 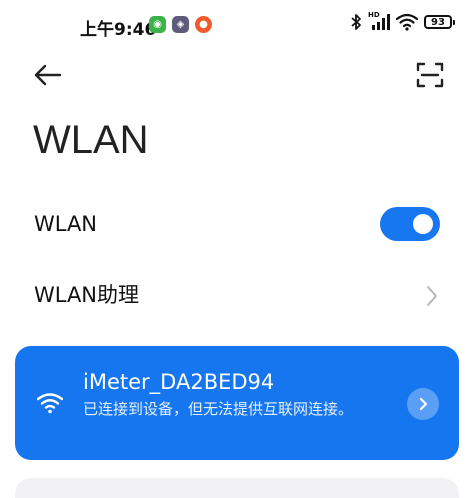 I want to click on status-bar: 上午9:46 ◉ ◈ ● HD 93, so click(x=237, y=25).